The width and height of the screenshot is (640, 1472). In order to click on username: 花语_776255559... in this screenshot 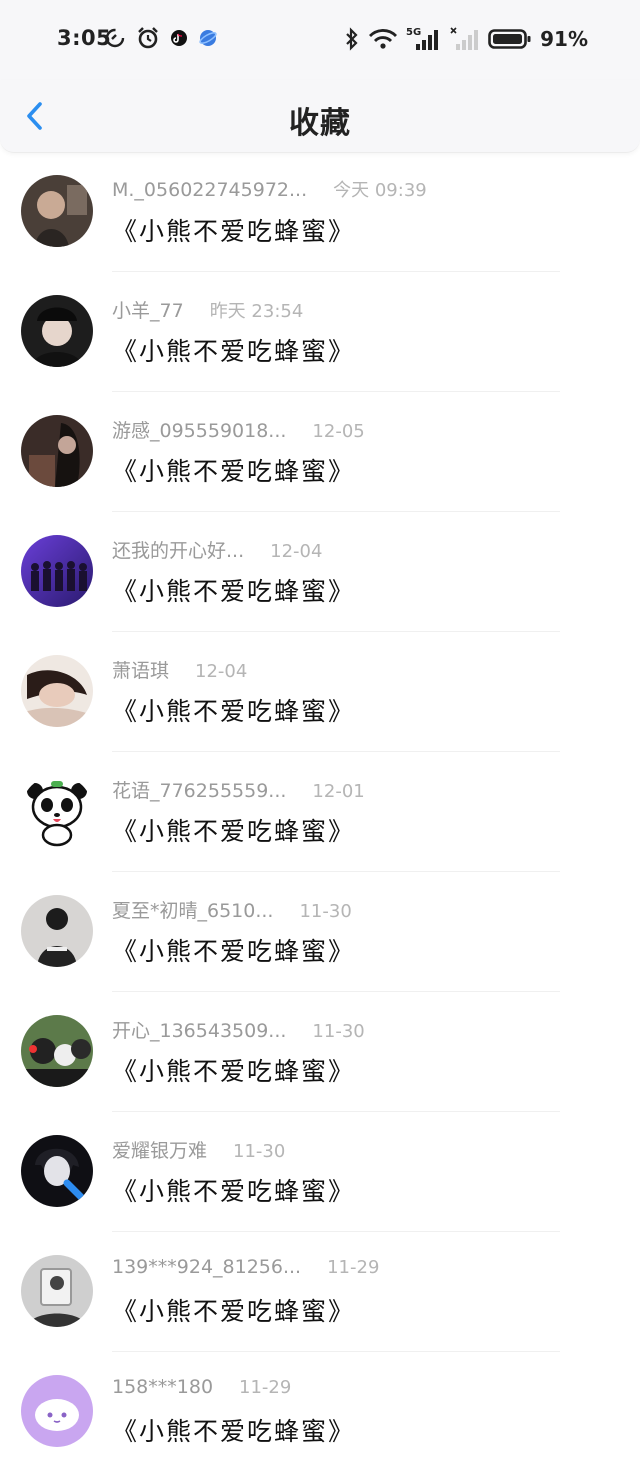, I will do `click(199, 789)`.